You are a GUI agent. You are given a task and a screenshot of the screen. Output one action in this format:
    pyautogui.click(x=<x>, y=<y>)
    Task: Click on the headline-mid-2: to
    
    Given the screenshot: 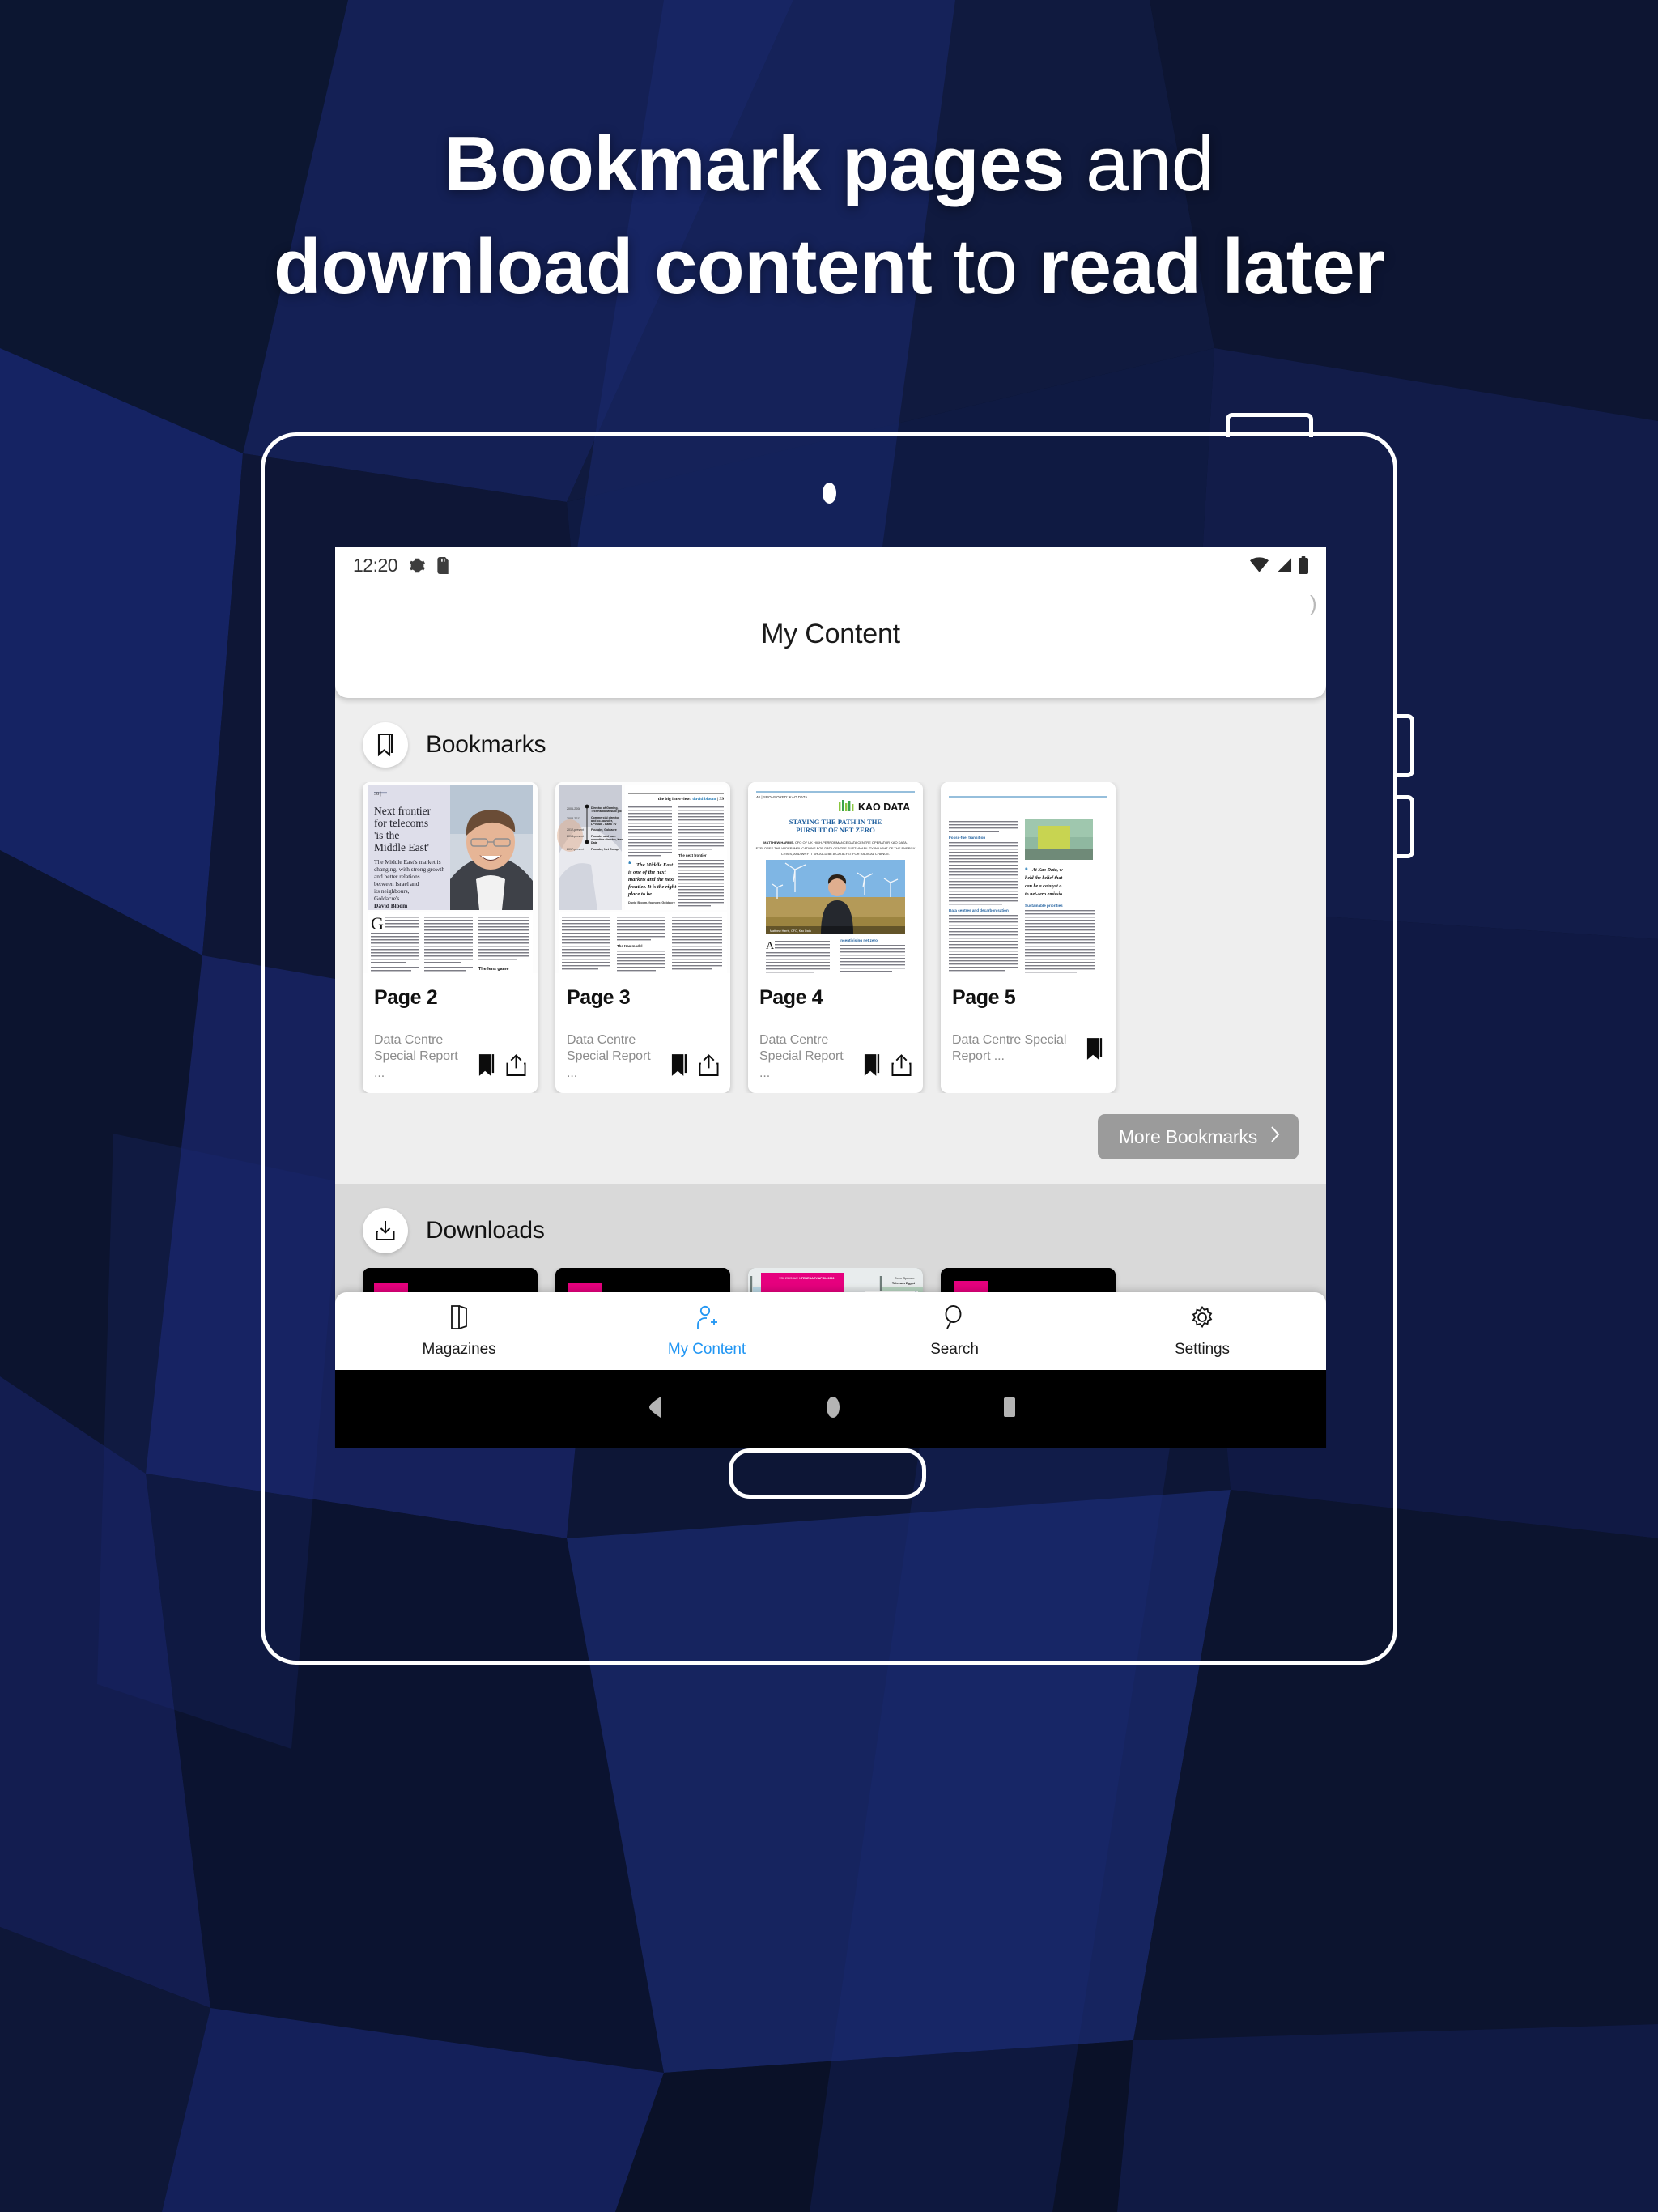 What is the action you would take?
    pyautogui.click(x=985, y=266)
    